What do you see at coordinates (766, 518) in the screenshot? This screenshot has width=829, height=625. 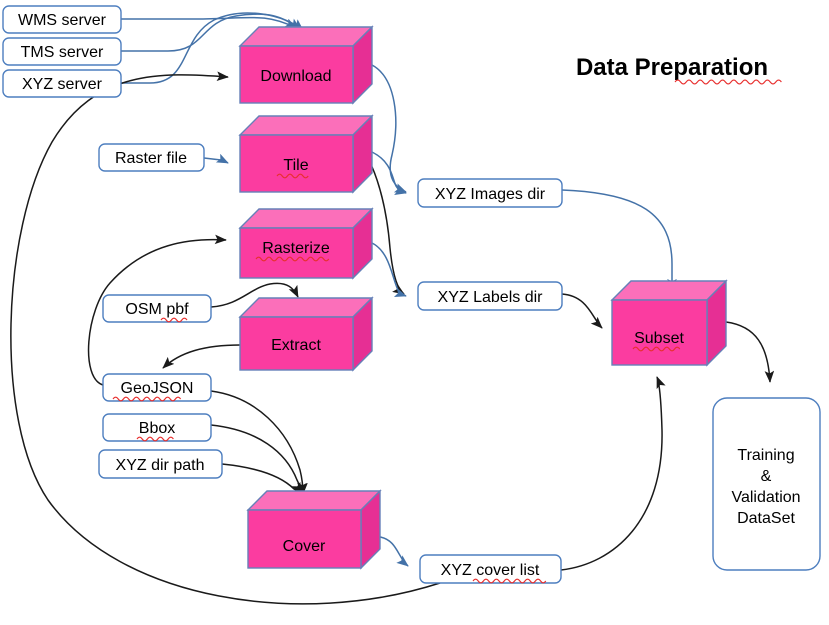 I see `dataset-label: DataSet` at bounding box center [766, 518].